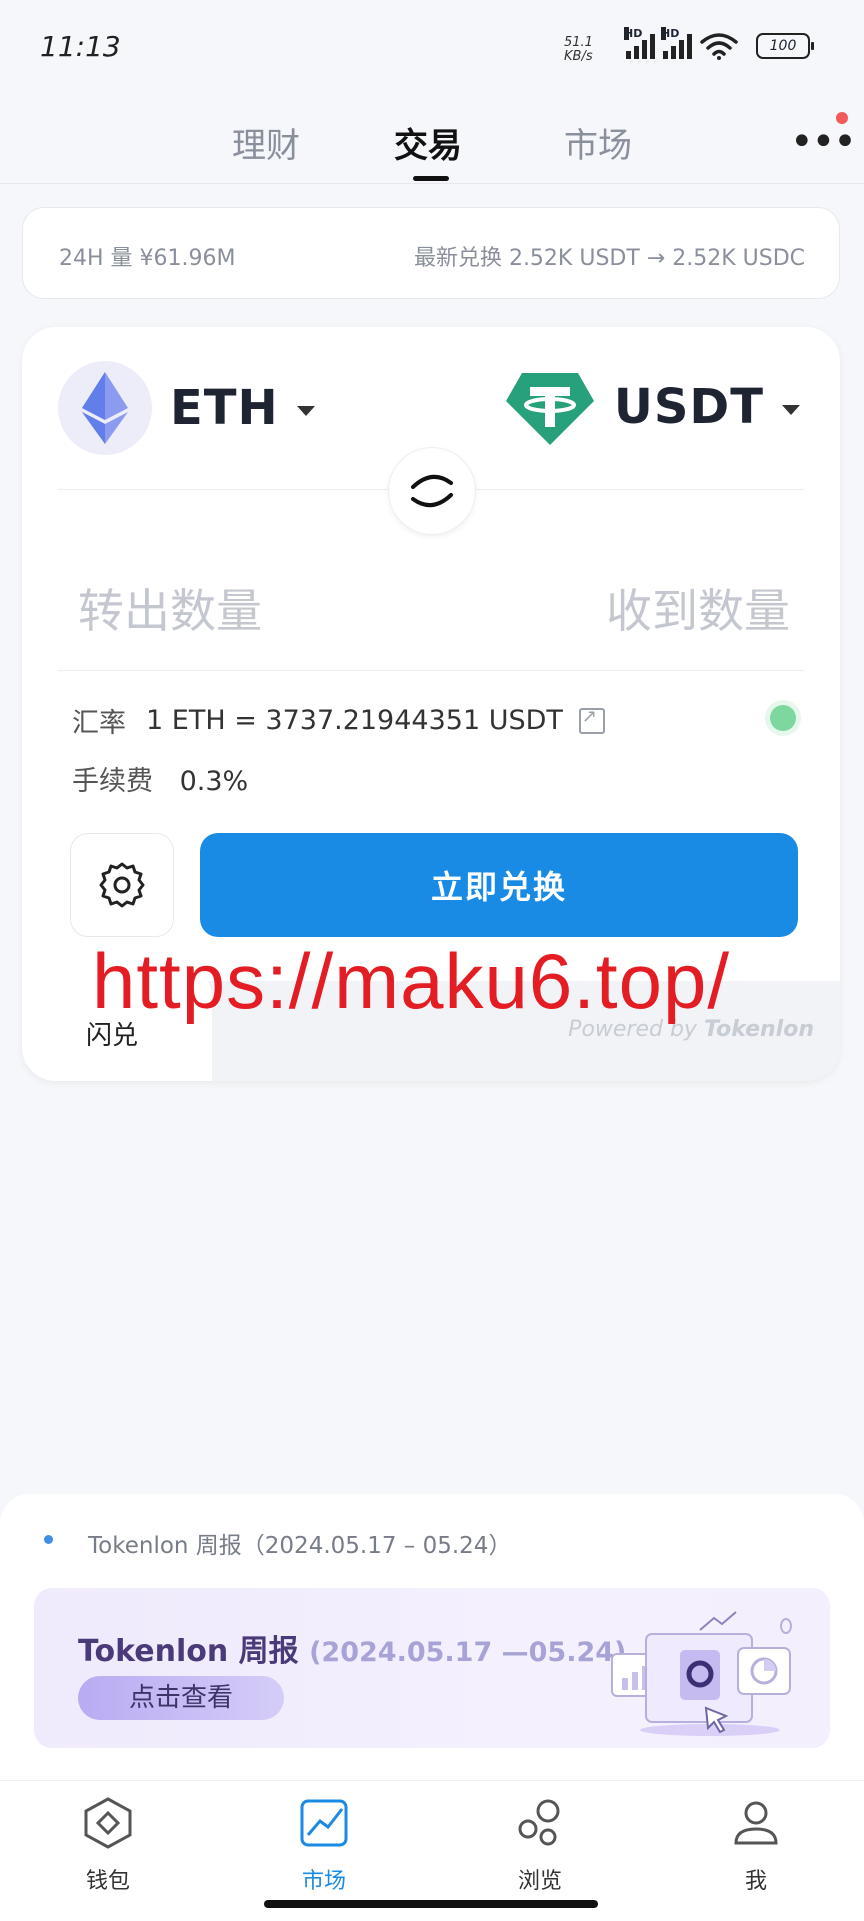 The height and width of the screenshot is (1921, 864). Describe the element at coordinates (324, 1823) in the screenshot. I see `market-icon` at that location.